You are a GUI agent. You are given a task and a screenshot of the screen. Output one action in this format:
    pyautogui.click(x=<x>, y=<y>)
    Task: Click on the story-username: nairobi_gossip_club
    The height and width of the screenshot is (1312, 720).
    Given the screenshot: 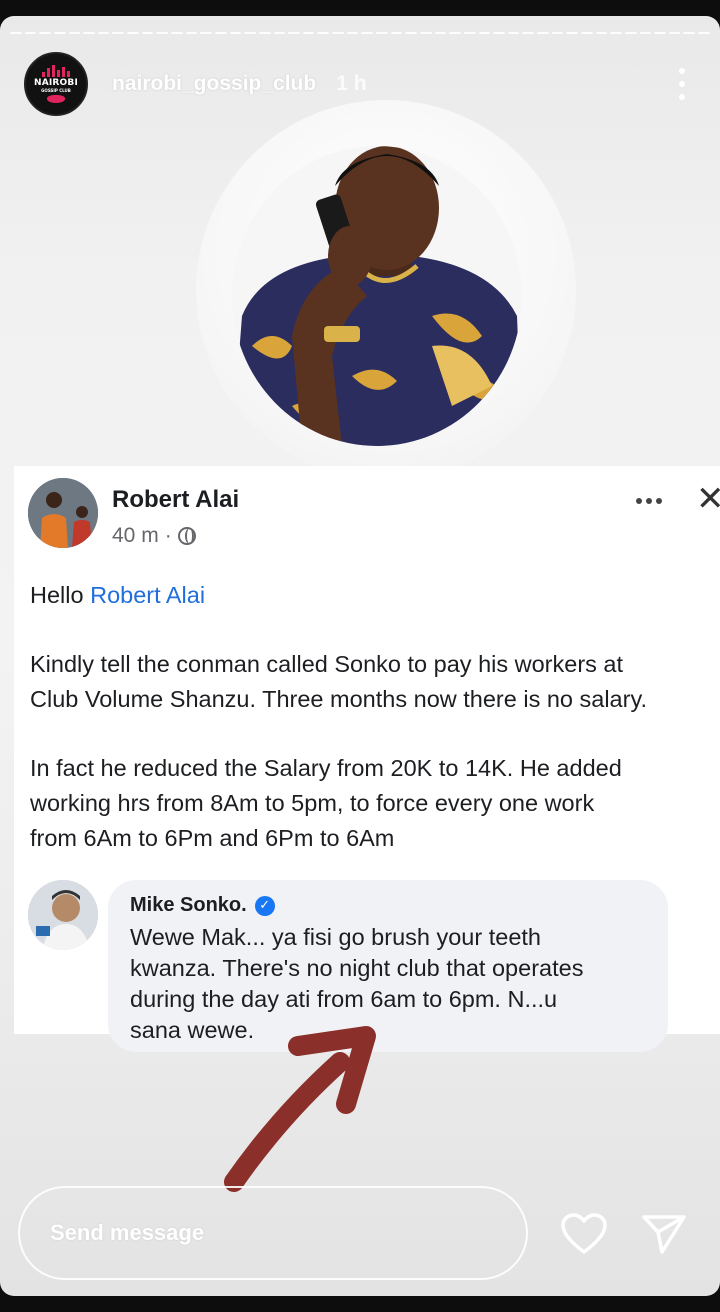 What is the action you would take?
    pyautogui.click(x=214, y=84)
    